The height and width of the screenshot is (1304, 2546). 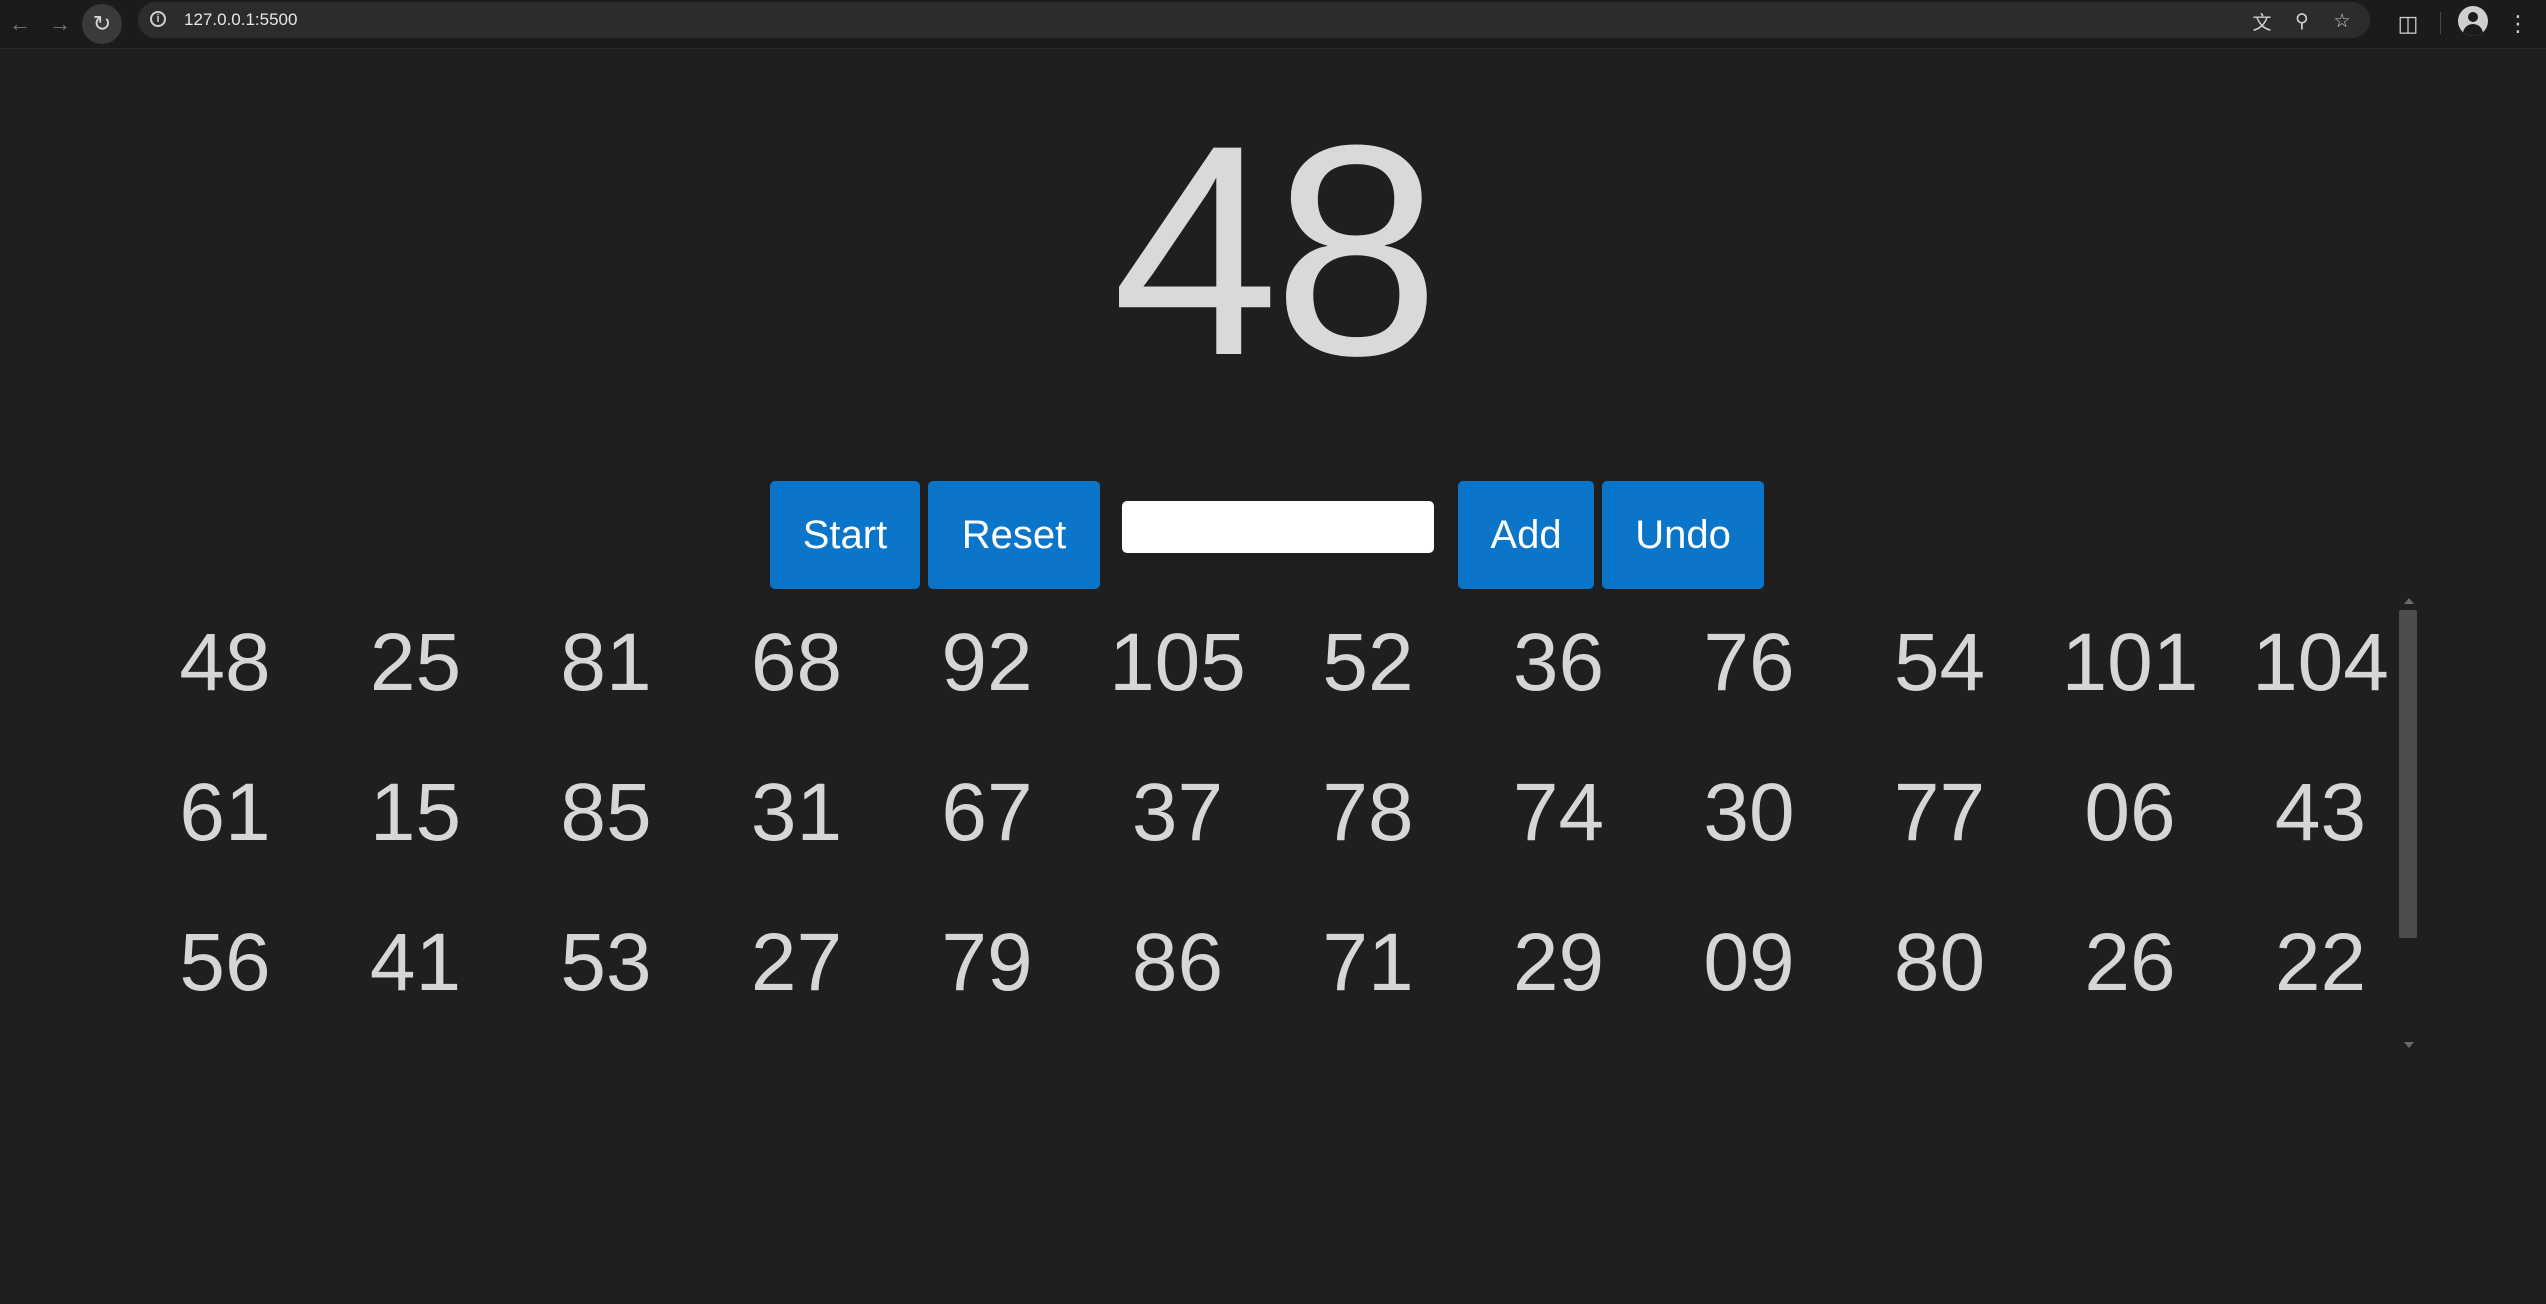 What do you see at coordinates (2320, 962) in the screenshot?
I see `number-cell: 22` at bounding box center [2320, 962].